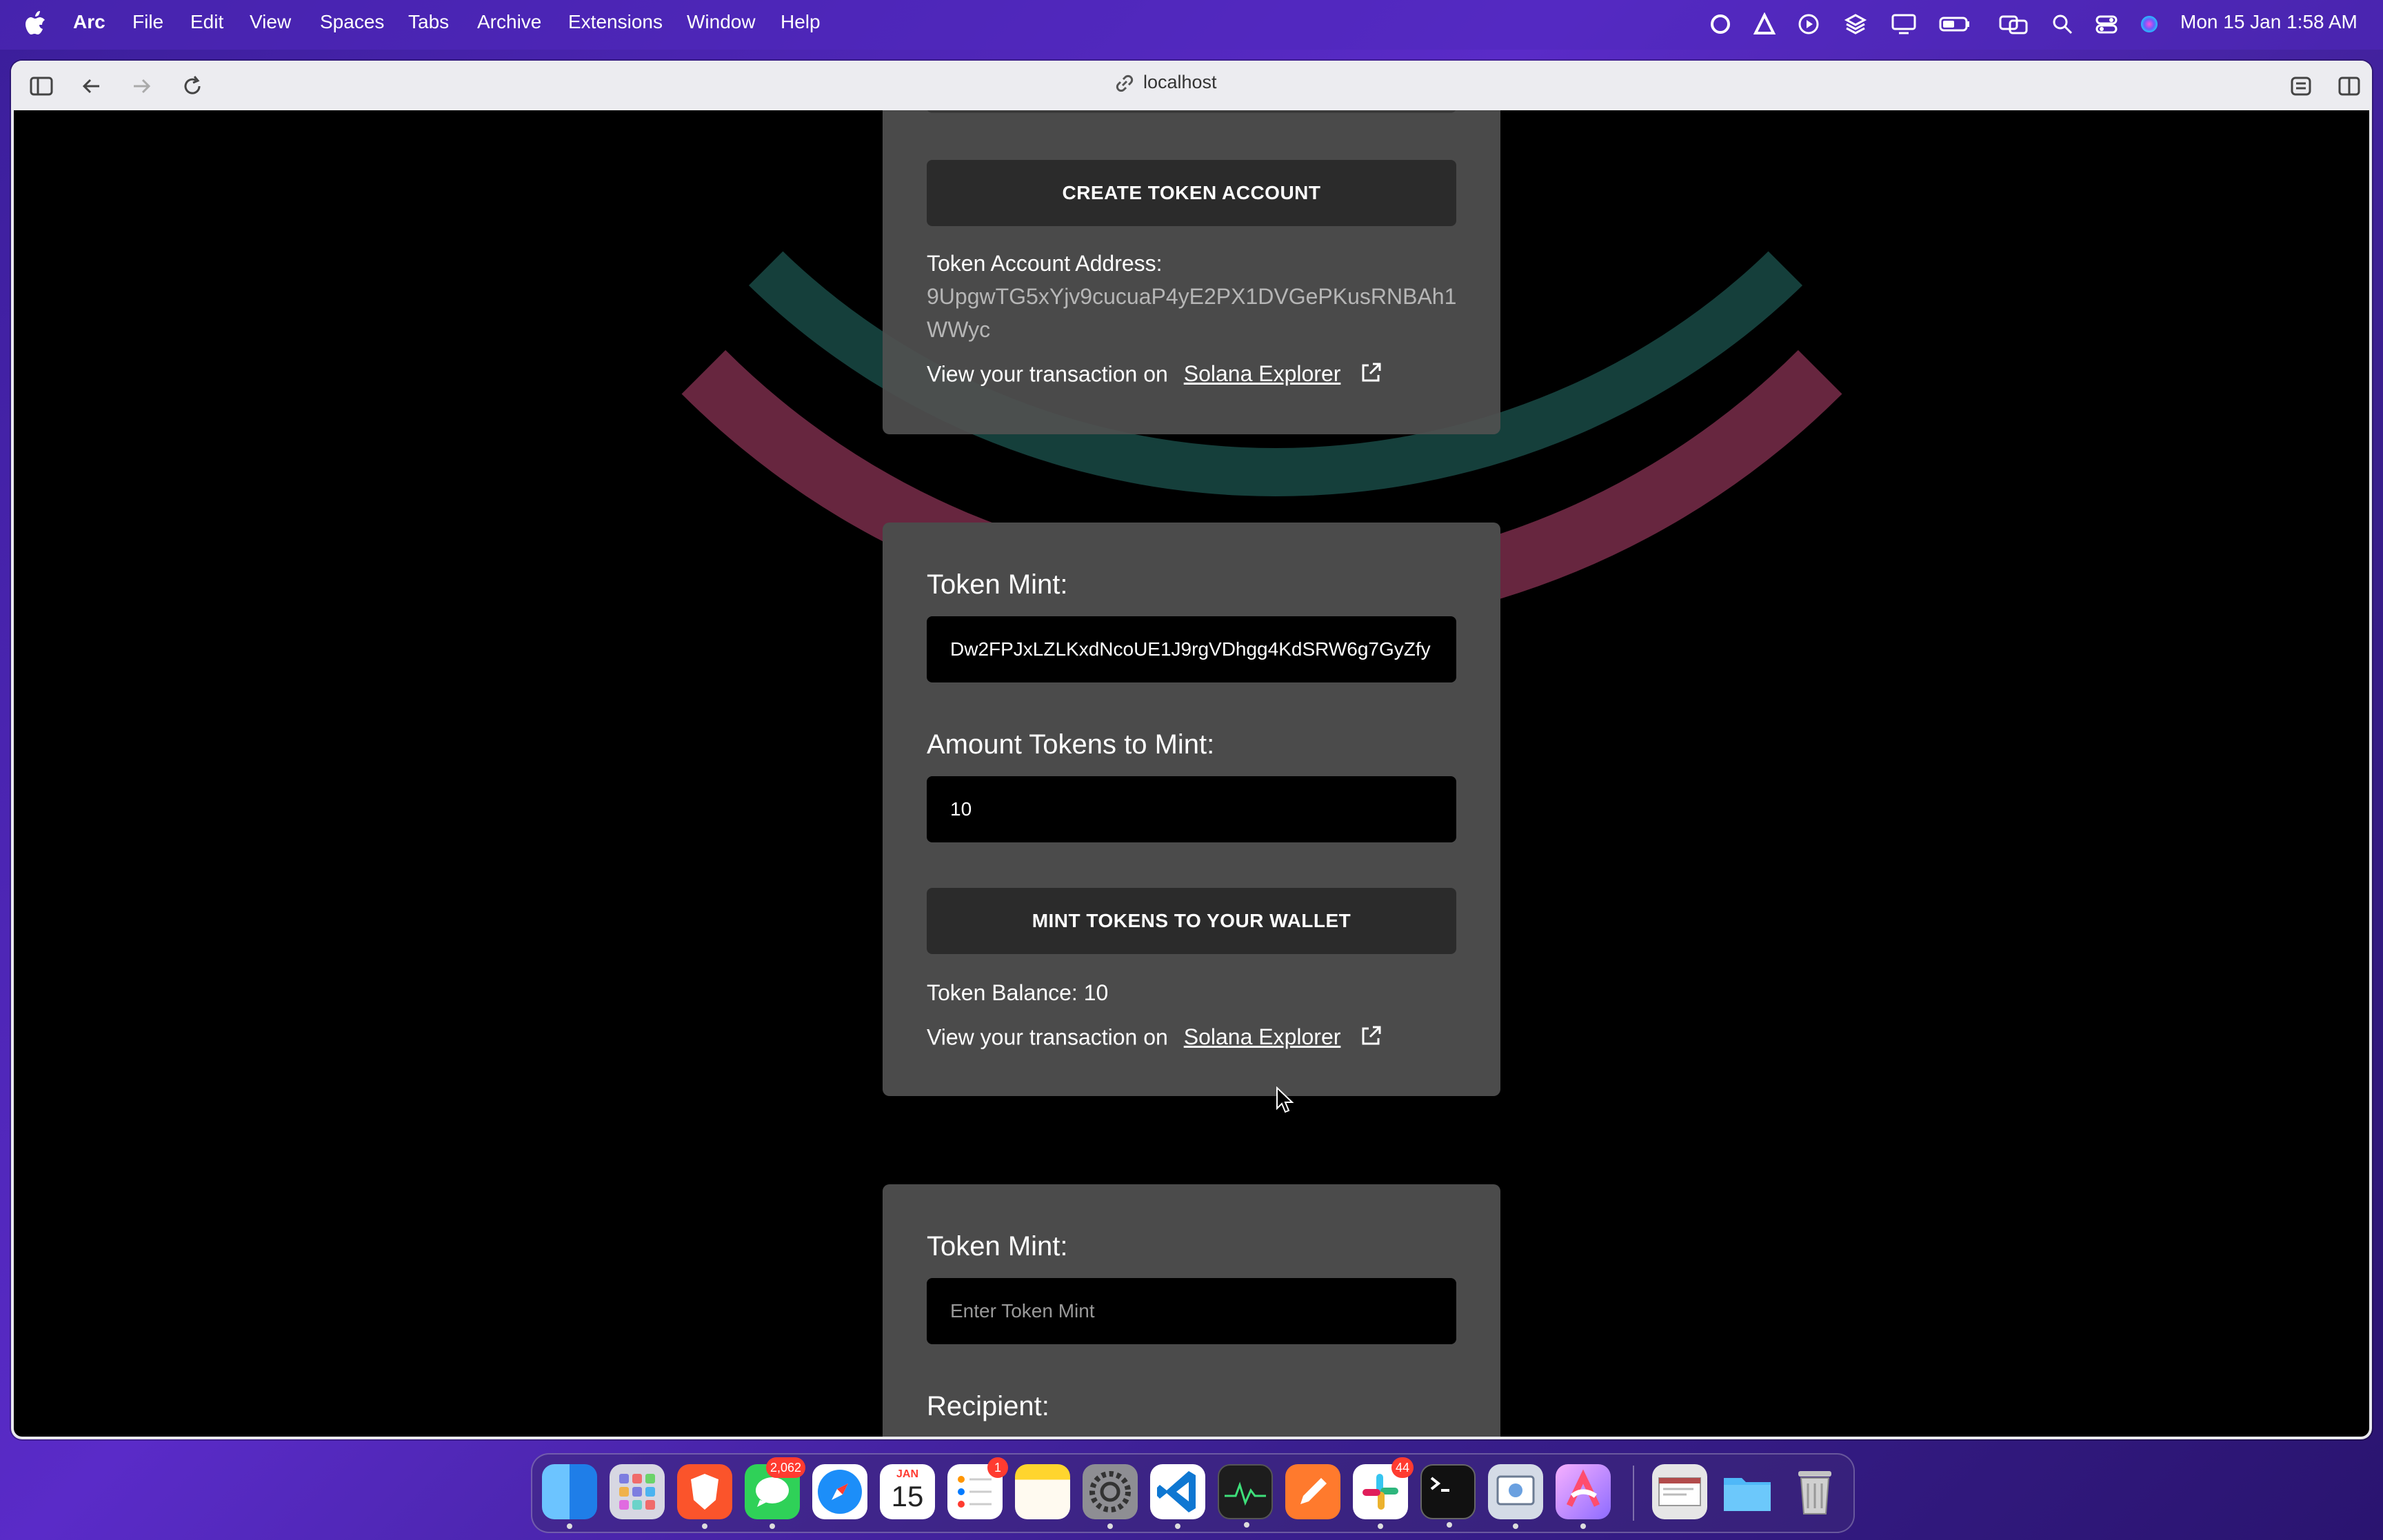  What do you see at coordinates (89, 22) in the screenshot?
I see `menu-app-name: Arc` at bounding box center [89, 22].